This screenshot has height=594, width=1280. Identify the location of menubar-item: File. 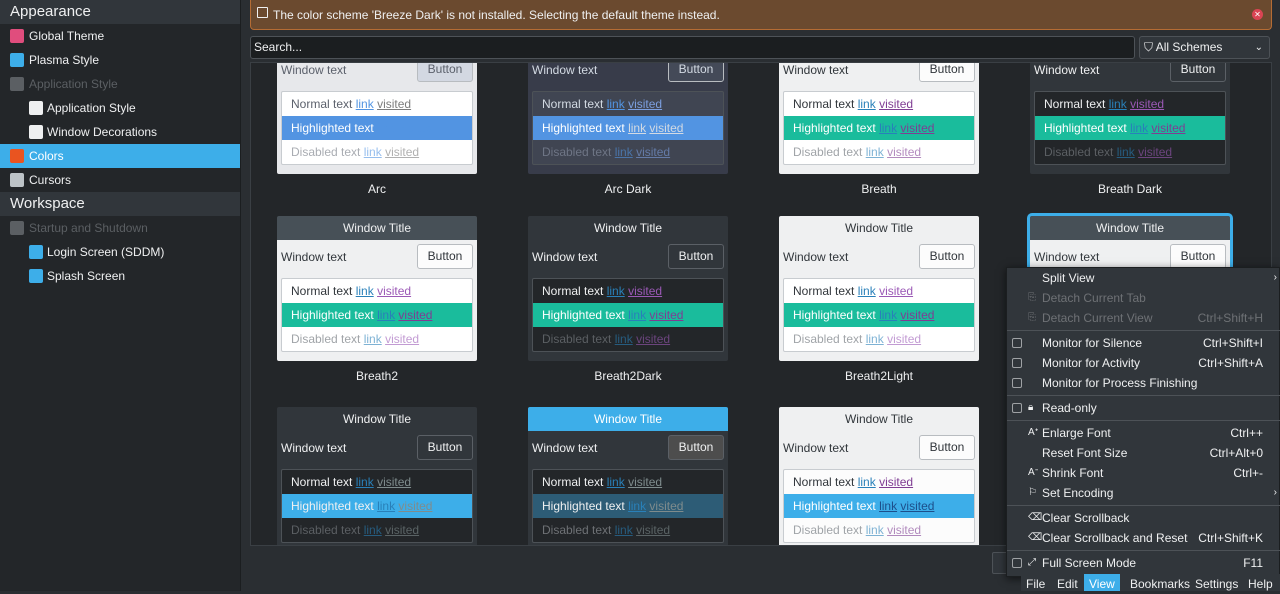
(1035, 582).